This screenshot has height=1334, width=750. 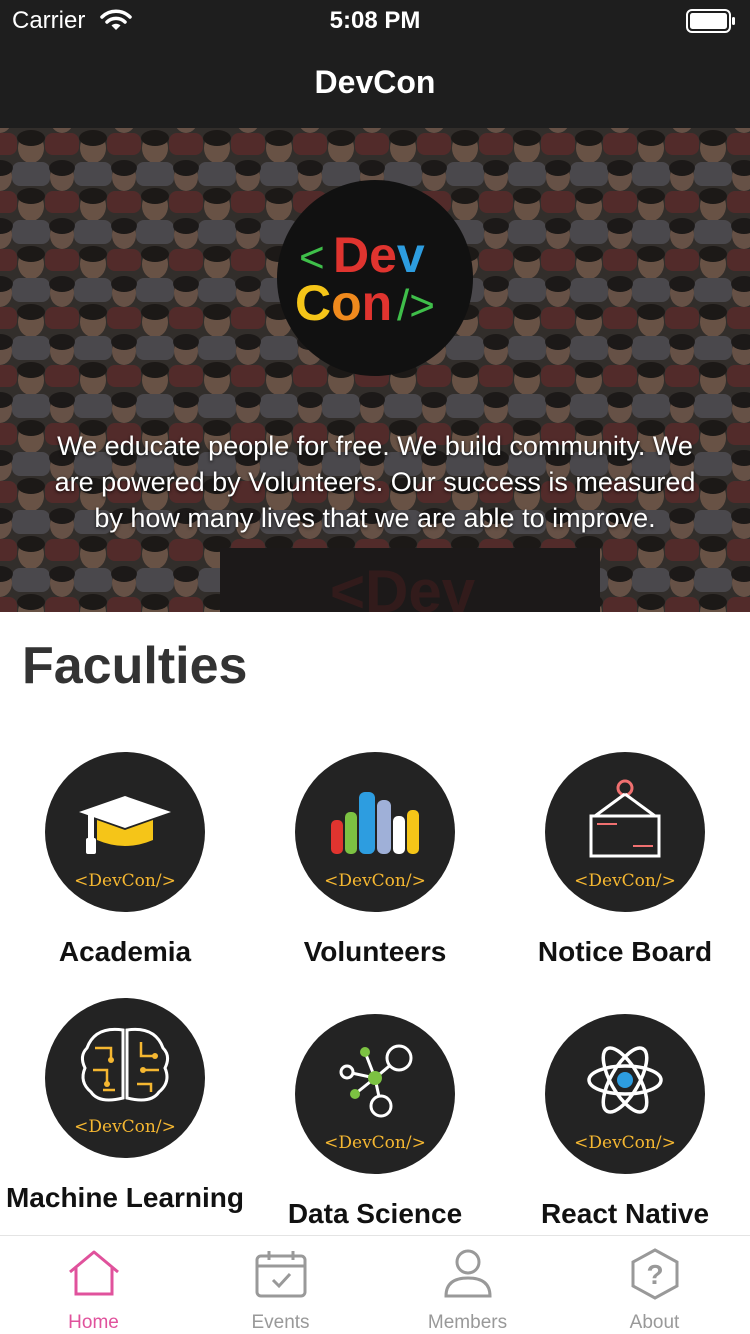 I want to click on faculty-label: Notice Board, so click(x=625, y=951).